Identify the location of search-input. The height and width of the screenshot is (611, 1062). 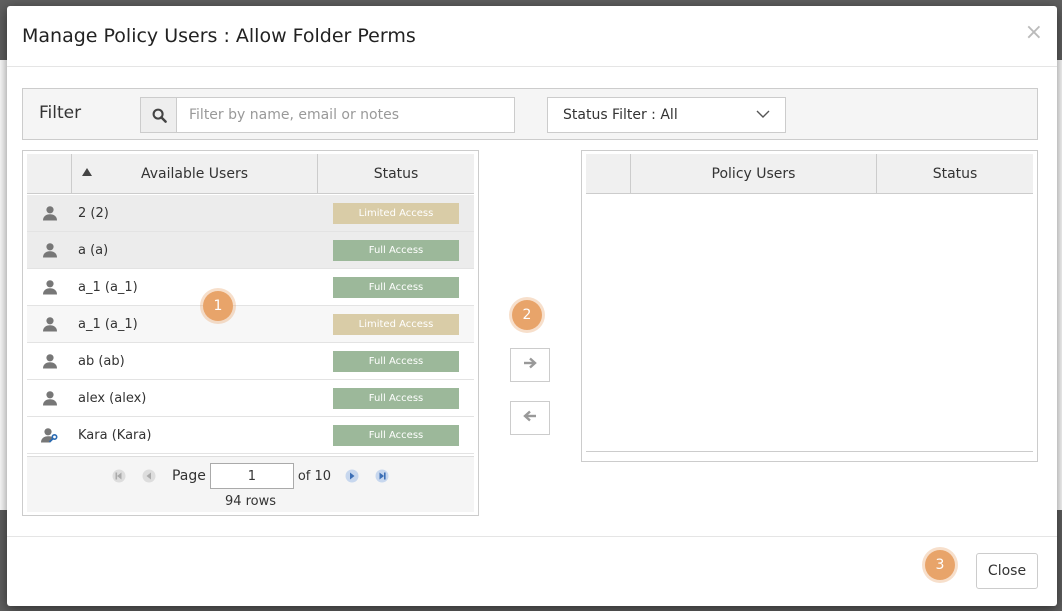
(345, 115).